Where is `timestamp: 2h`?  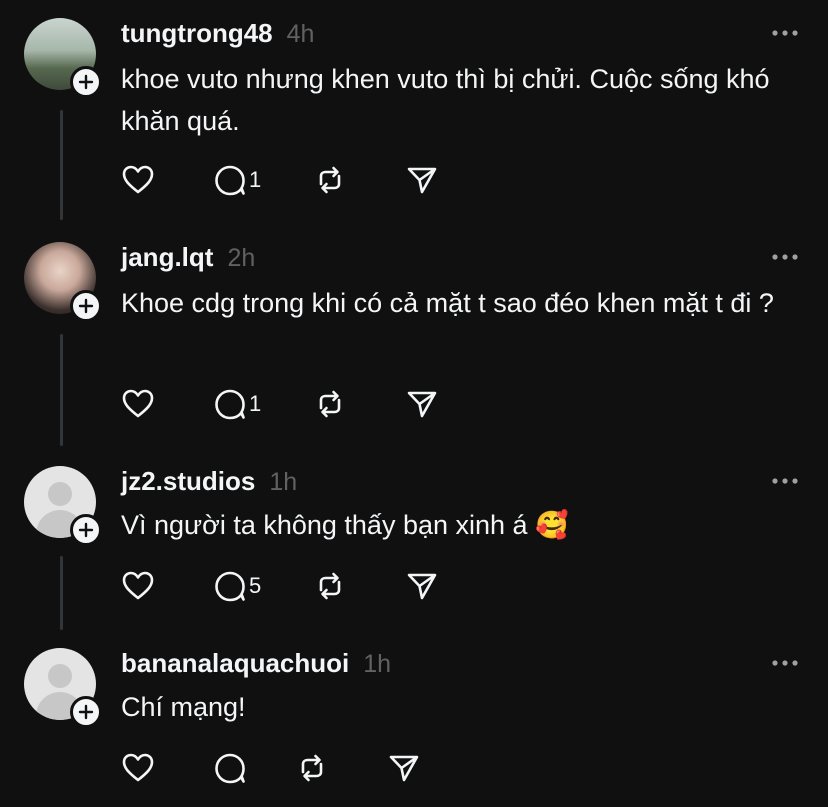 timestamp: 2h is located at coordinates (241, 258).